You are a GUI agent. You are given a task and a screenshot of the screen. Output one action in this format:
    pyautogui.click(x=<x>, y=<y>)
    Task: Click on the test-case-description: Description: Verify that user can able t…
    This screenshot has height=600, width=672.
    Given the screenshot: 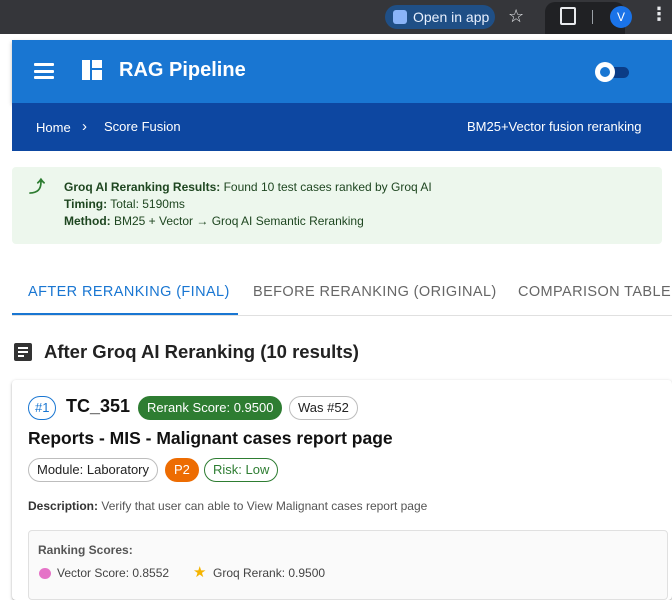 What is the action you would take?
    pyautogui.click(x=228, y=506)
    